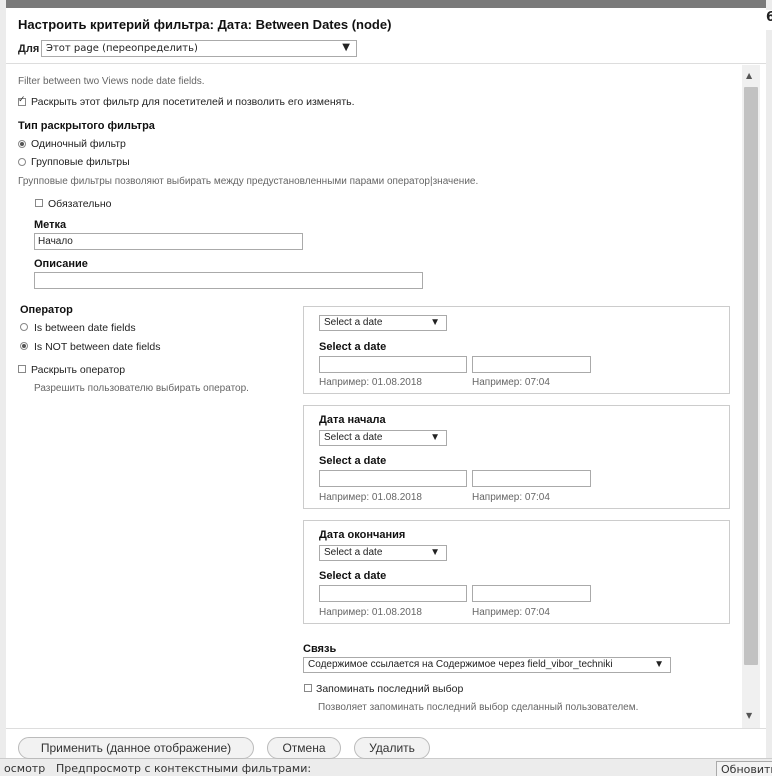 Image resolution: width=772 pixels, height=776 pixels. Describe the element at coordinates (46, 310) in the screenshot. I see `operator-heading: Оператор` at that location.